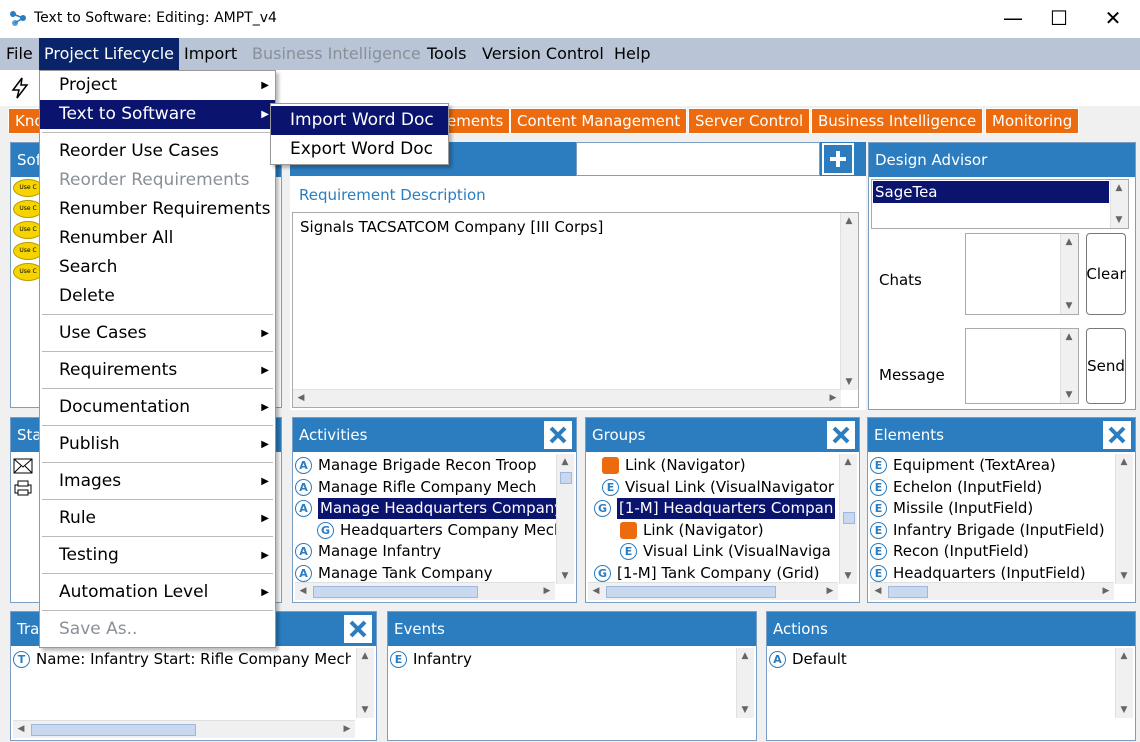 This screenshot has height=742, width=1140. Describe the element at coordinates (599, 121) in the screenshot. I see `tab-content-management: Content Management` at that location.